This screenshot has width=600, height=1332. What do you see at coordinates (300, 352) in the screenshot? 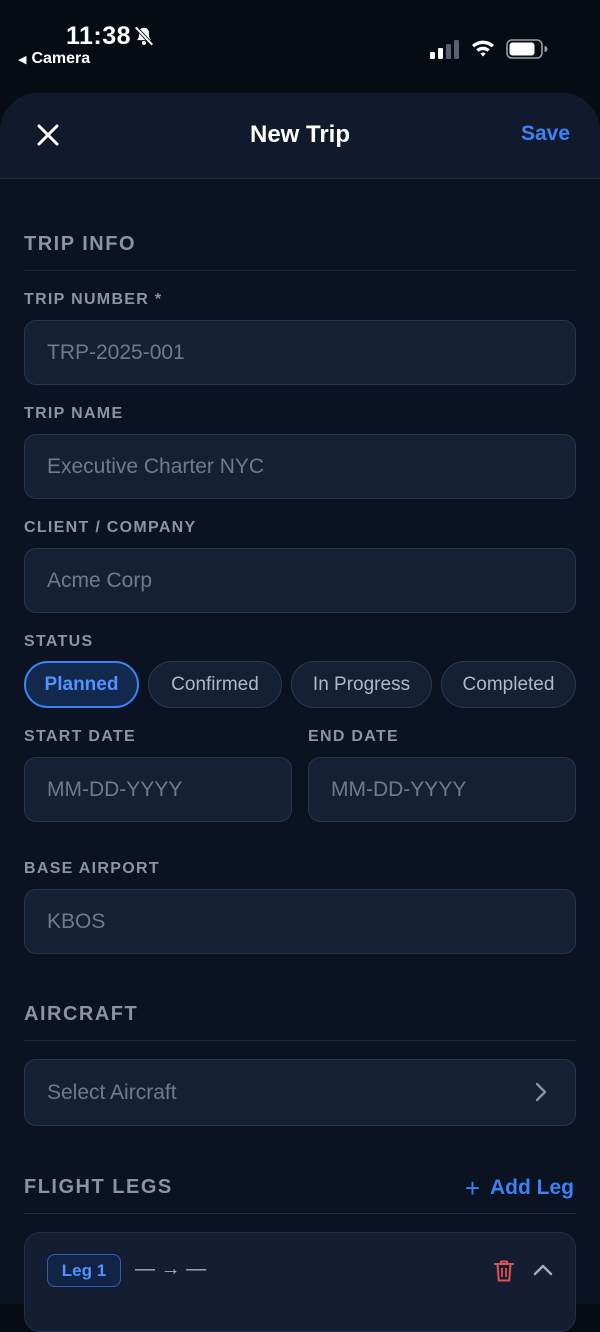
I see `trip-number-input: TRP-2025-001` at bounding box center [300, 352].